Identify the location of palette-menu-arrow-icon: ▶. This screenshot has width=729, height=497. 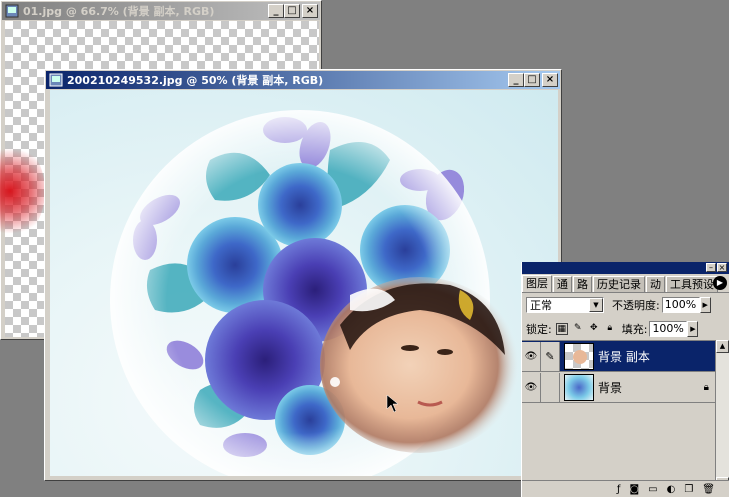
(720, 283).